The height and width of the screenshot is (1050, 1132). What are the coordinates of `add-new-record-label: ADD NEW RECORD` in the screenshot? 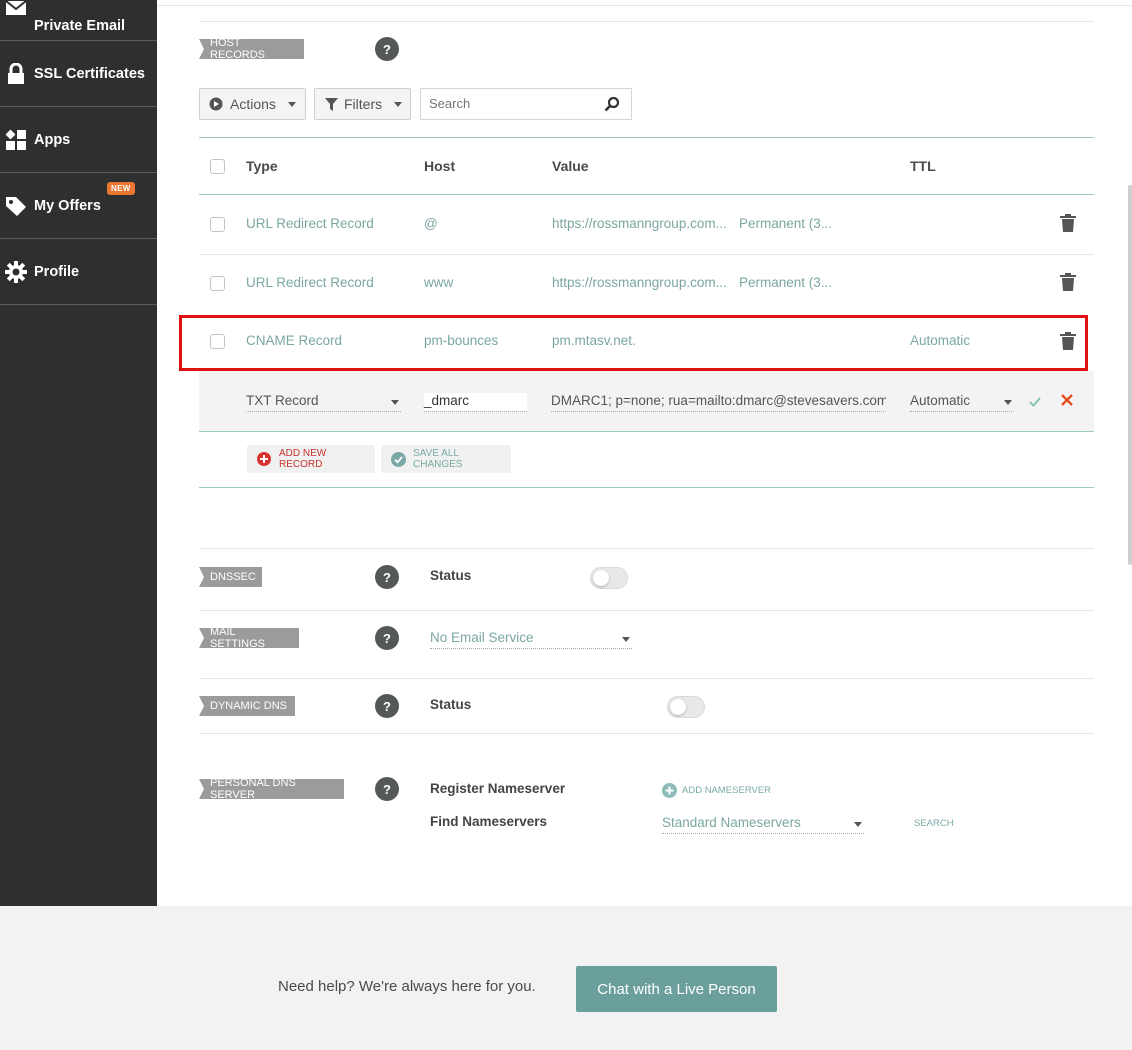 It's located at (303, 459).